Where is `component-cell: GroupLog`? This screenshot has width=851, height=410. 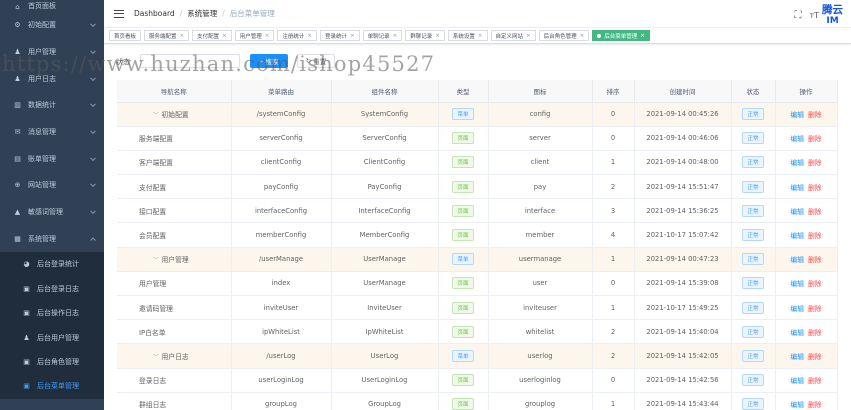
component-cell: GroupLog is located at coordinates (385, 401).